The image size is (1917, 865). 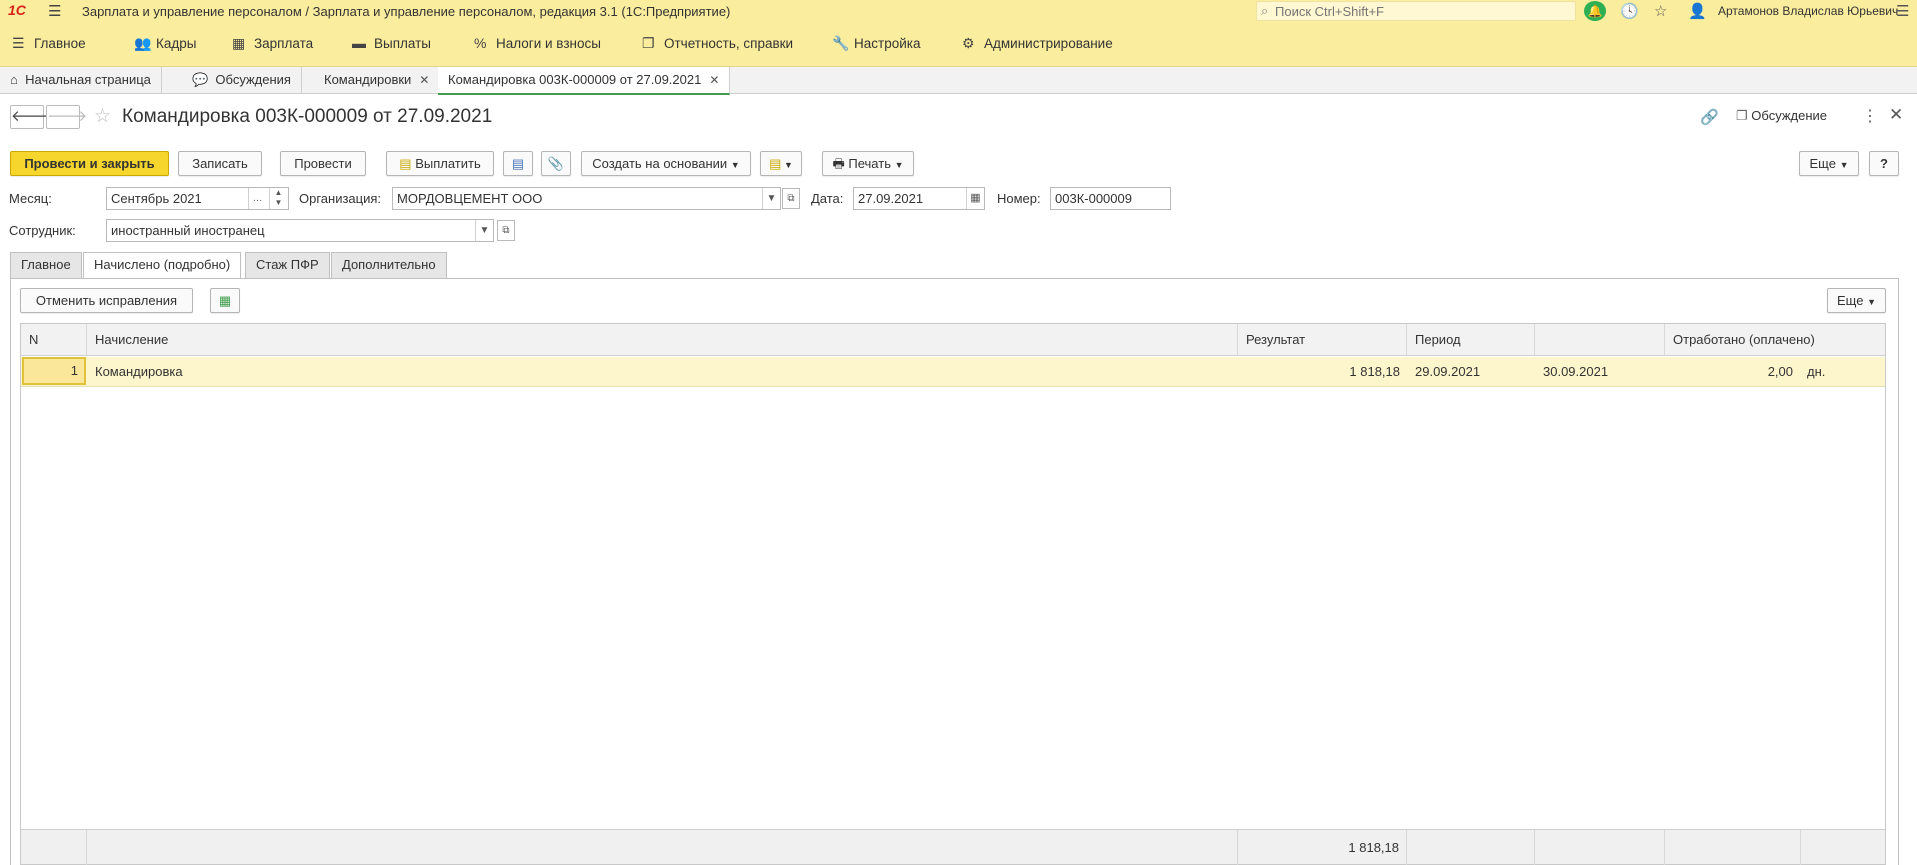 What do you see at coordinates (1781, 116) in the screenshot?
I see `discussion-button: ❐ Обсуждение` at bounding box center [1781, 116].